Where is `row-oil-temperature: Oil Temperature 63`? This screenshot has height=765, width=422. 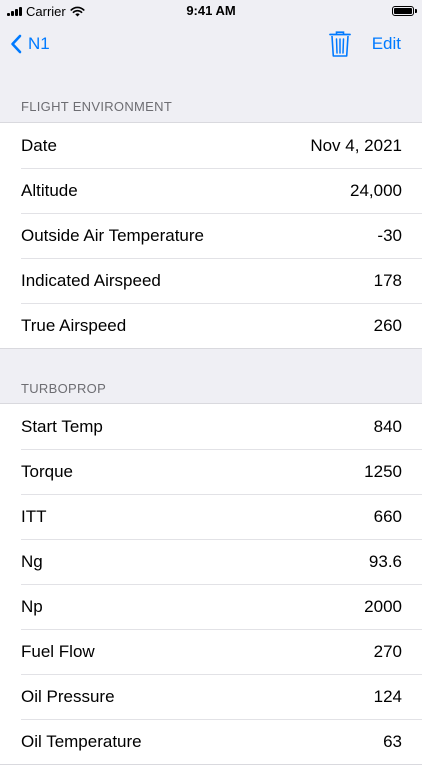
row-oil-temperature: Oil Temperature 63 is located at coordinates (211, 741).